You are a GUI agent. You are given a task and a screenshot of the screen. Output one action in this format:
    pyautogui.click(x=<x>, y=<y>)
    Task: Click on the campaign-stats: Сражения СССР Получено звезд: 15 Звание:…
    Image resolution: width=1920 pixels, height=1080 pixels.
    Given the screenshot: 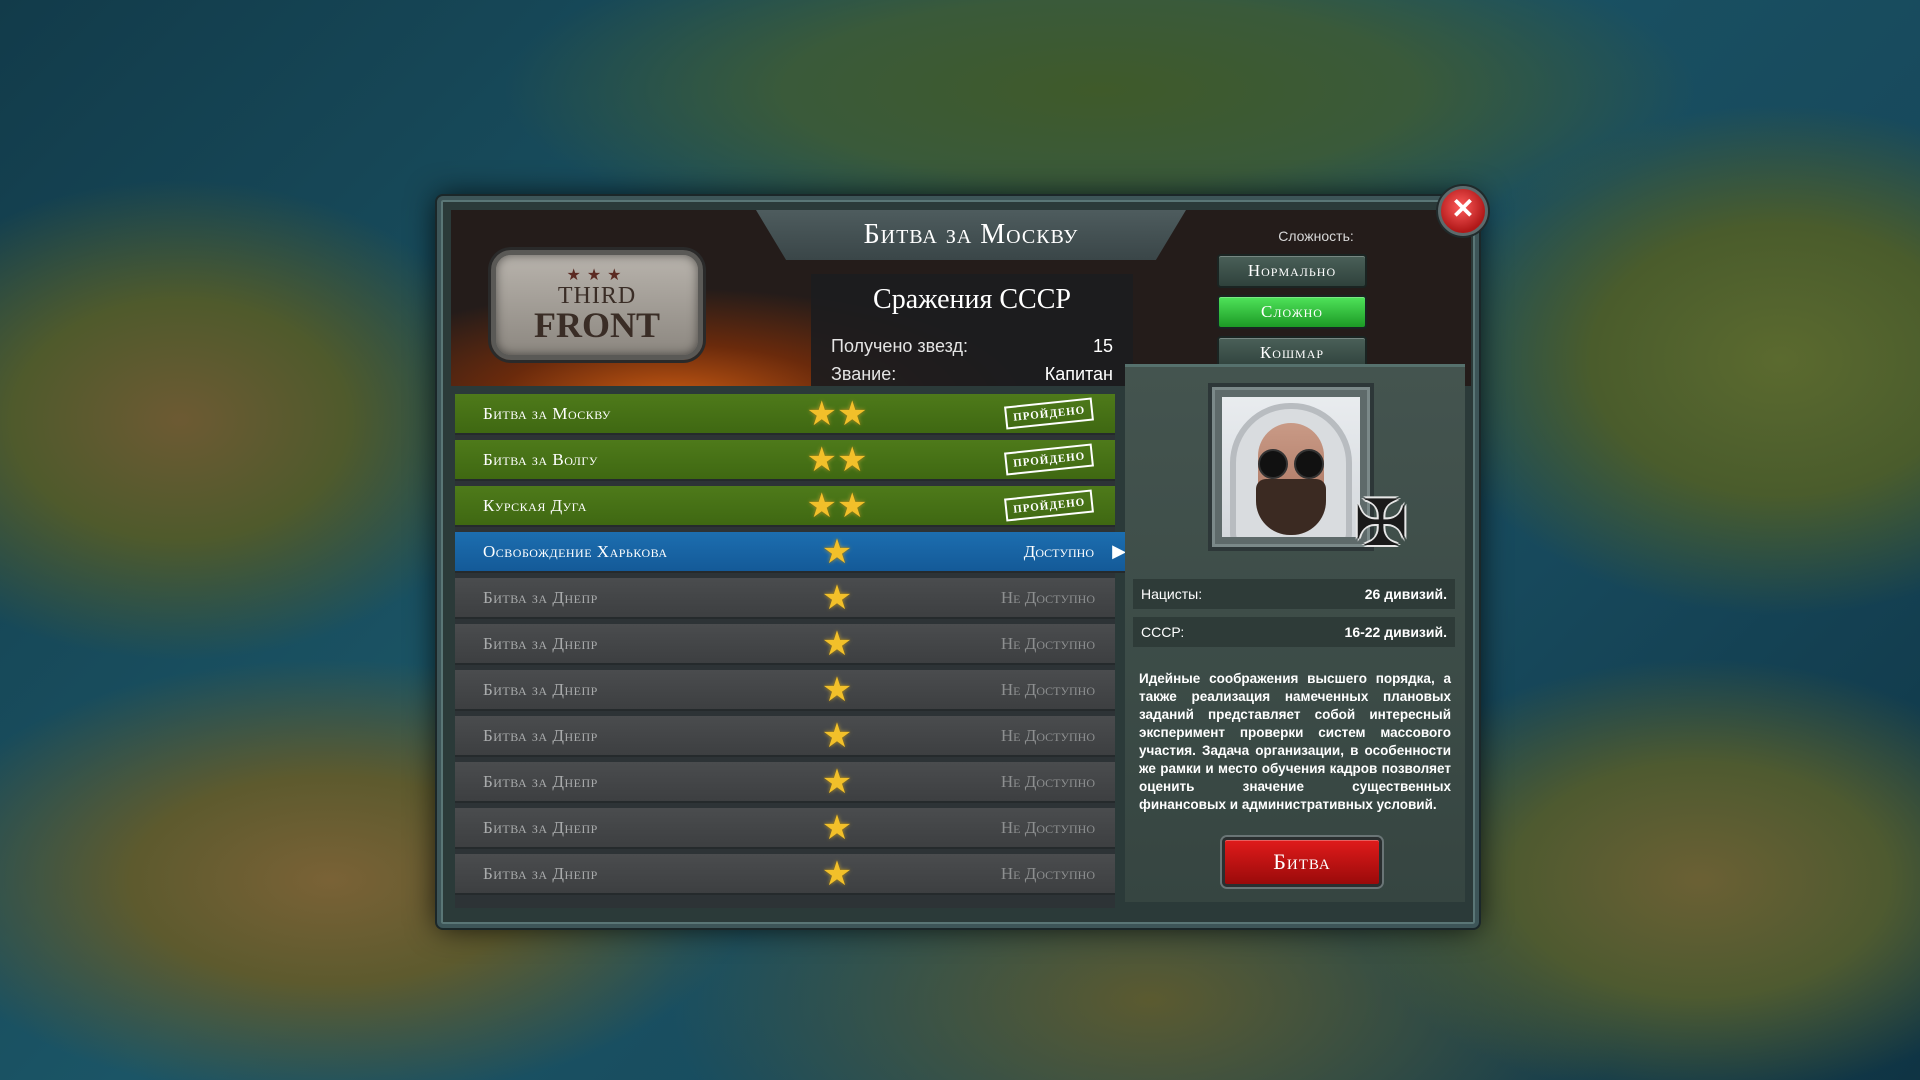 What is the action you would take?
    pyautogui.click(x=972, y=330)
    